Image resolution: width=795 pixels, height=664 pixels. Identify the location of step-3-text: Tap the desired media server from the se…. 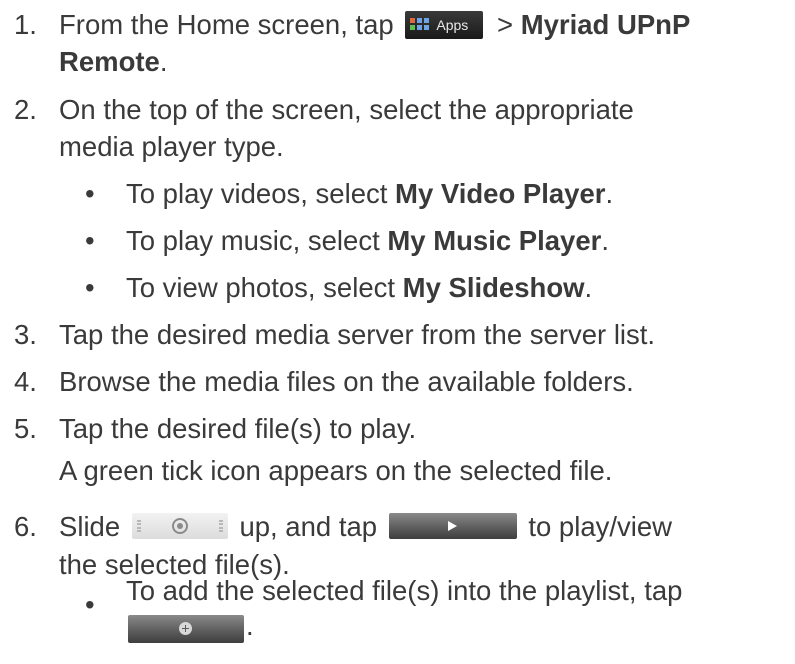
(357, 334).